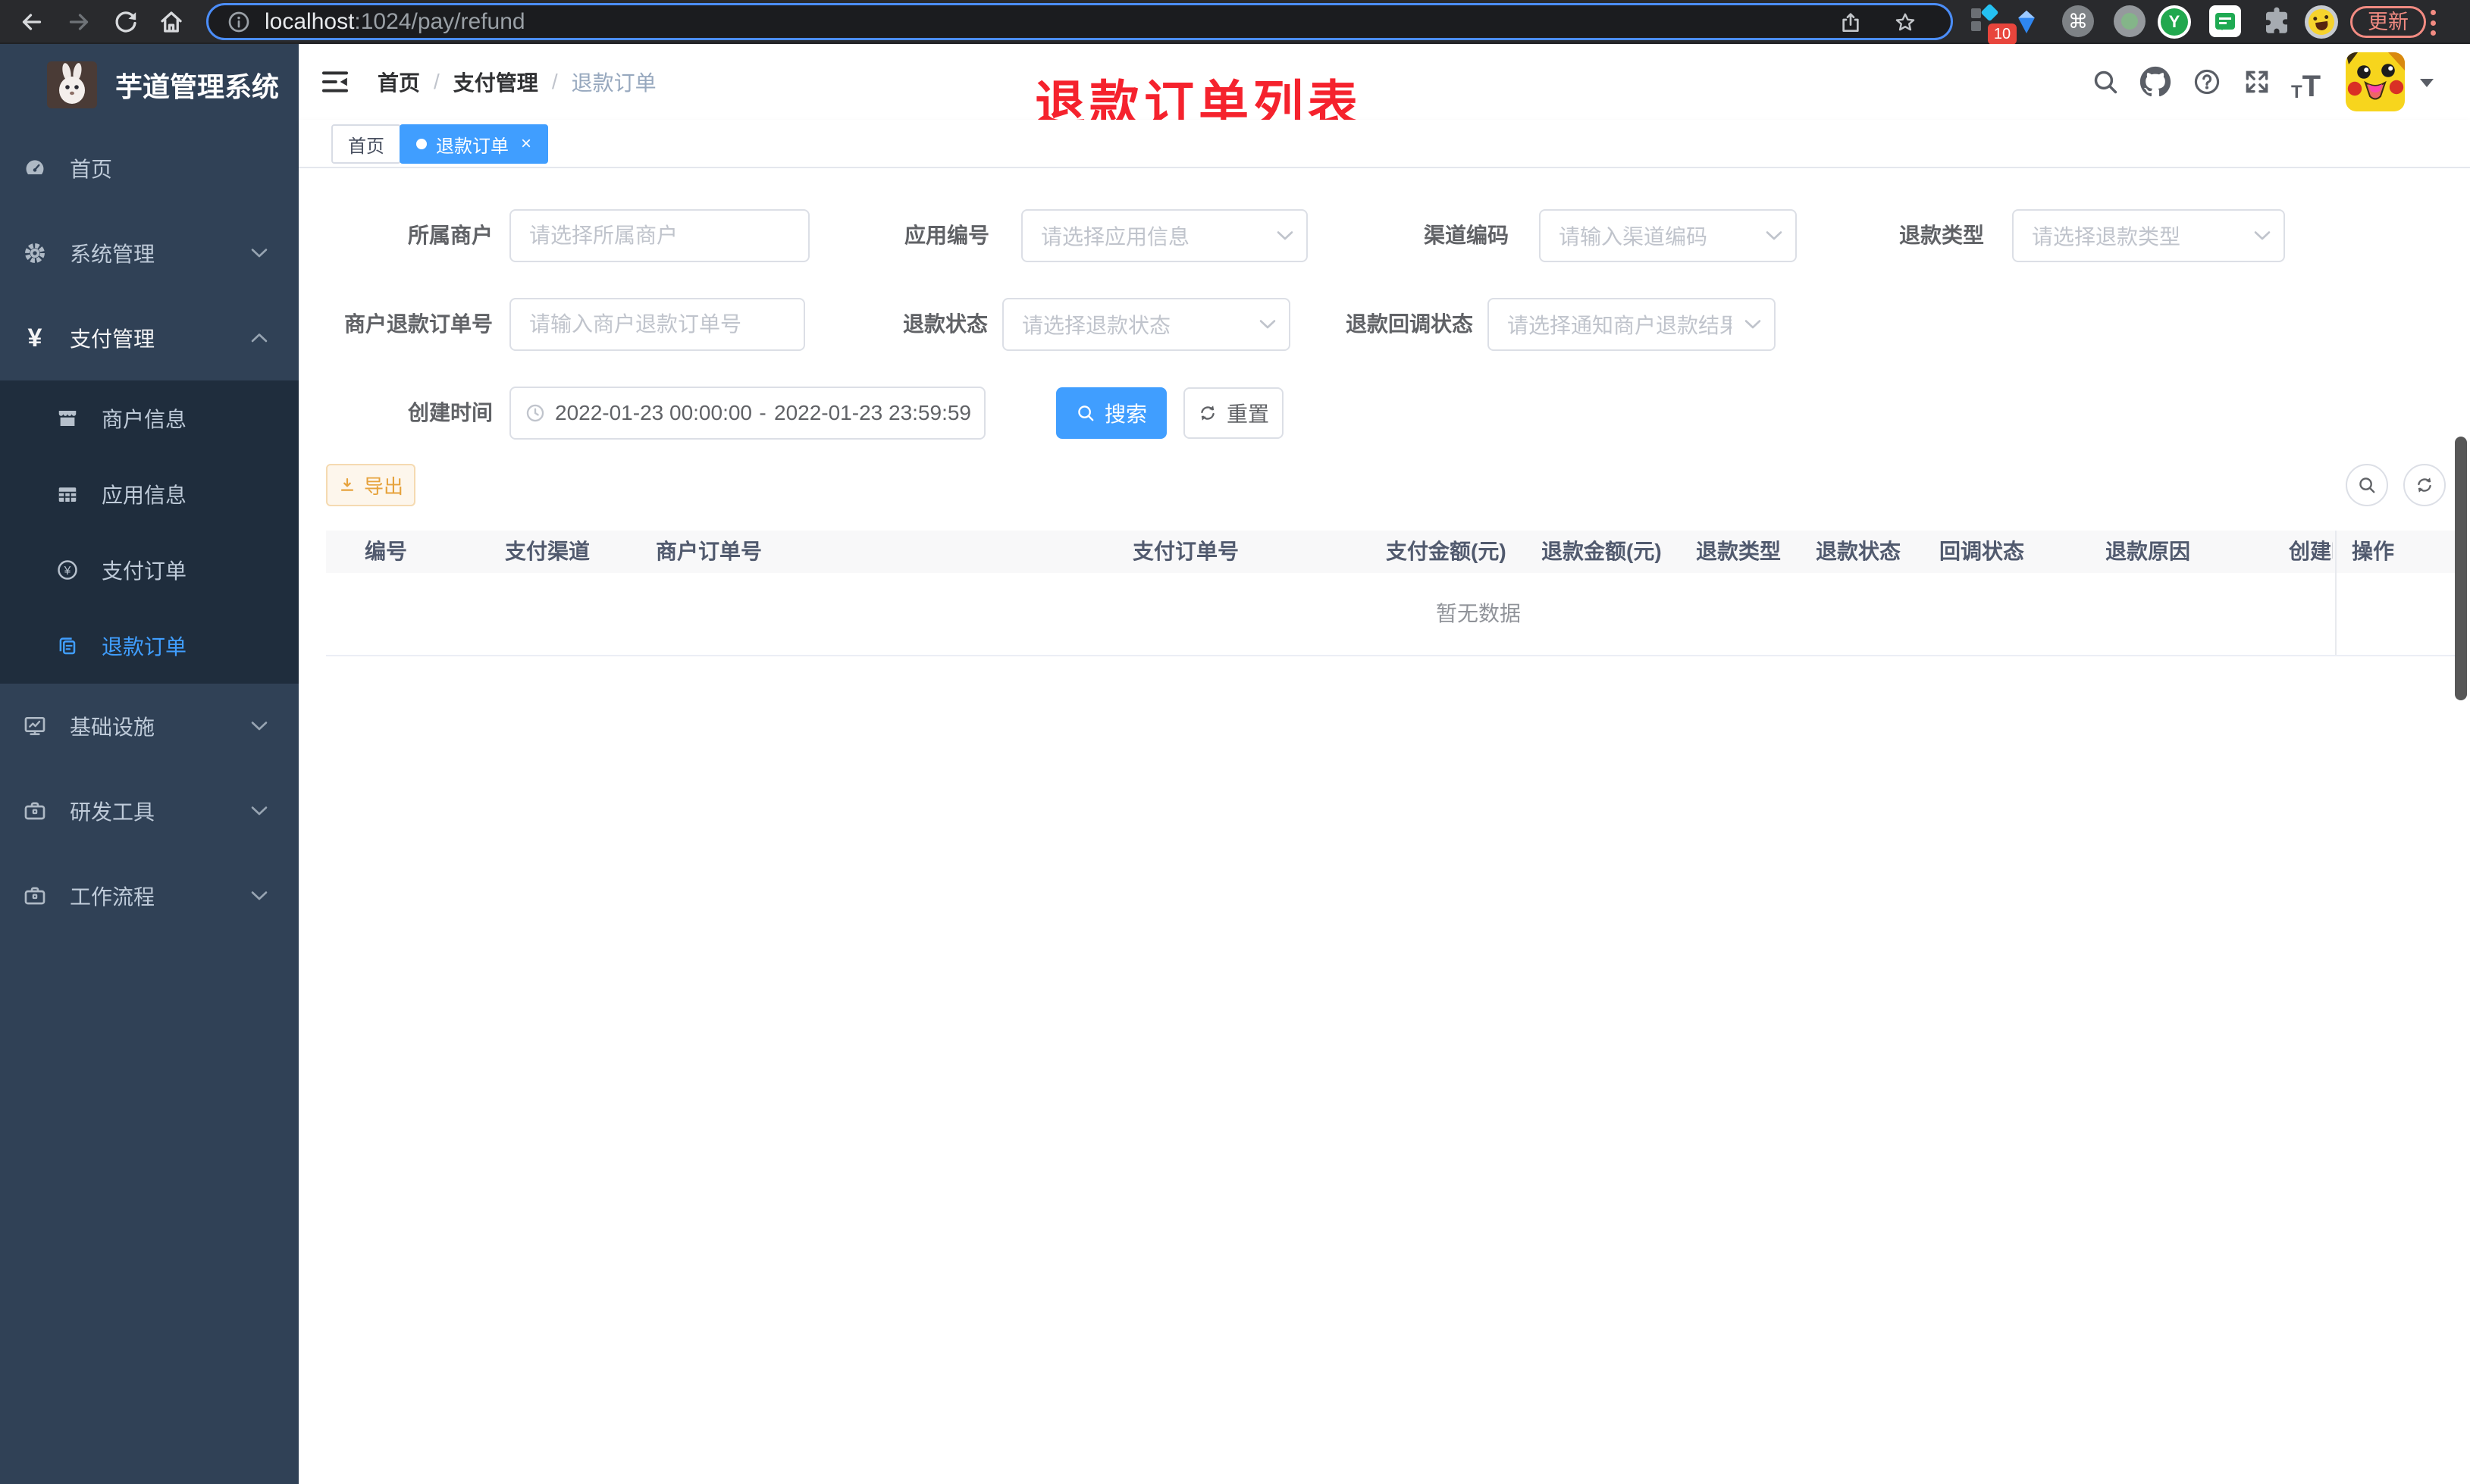  I want to click on toggle-search-button, so click(2367, 485).